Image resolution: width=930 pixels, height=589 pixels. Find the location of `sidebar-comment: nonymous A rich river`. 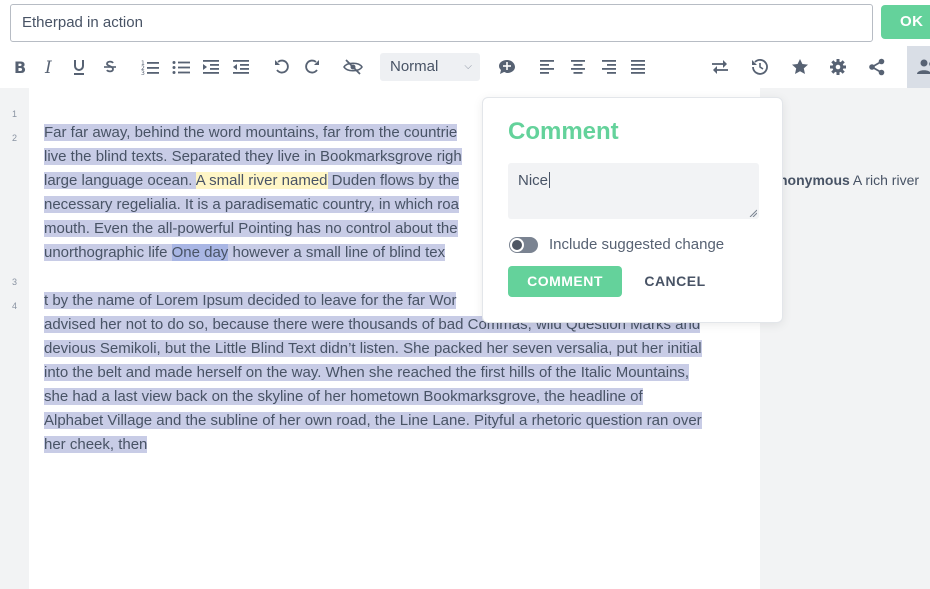

sidebar-comment: nonymous A rich river is located at coordinates (849, 180).